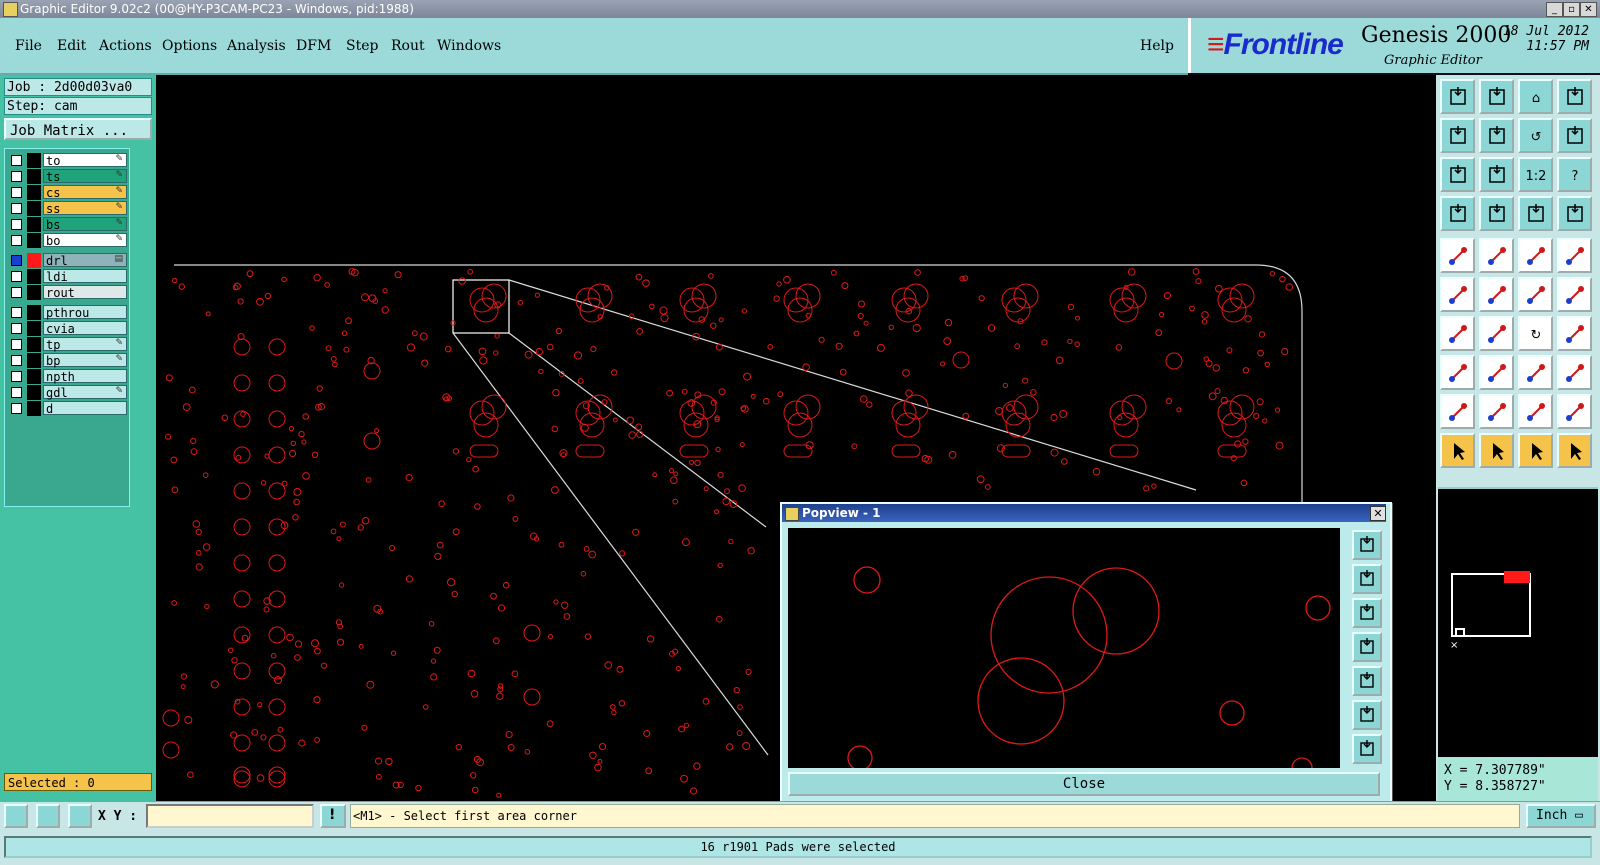  Describe the element at coordinates (1574, 255) in the screenshot. I see `select-pad-icon` at that location.